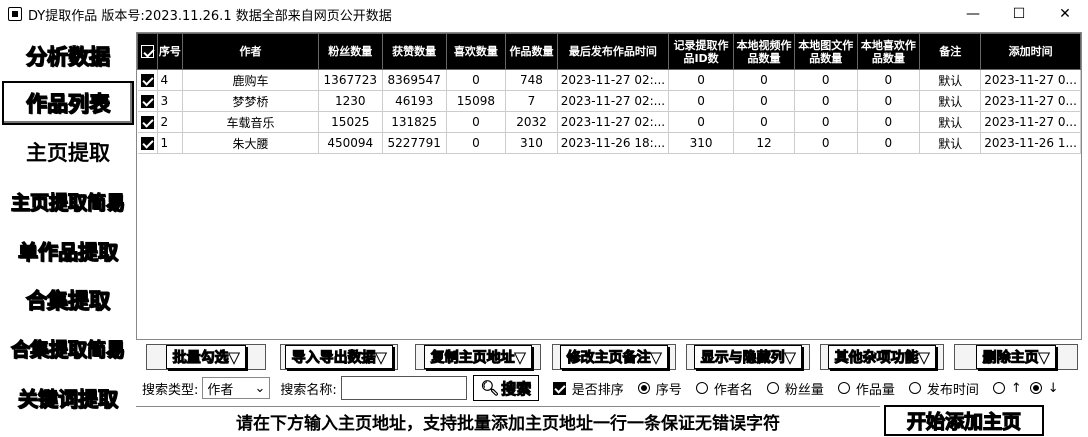  Describe the element at coordinates (973, 14) in the screenshot. I see `minimize-button: —` at that location.